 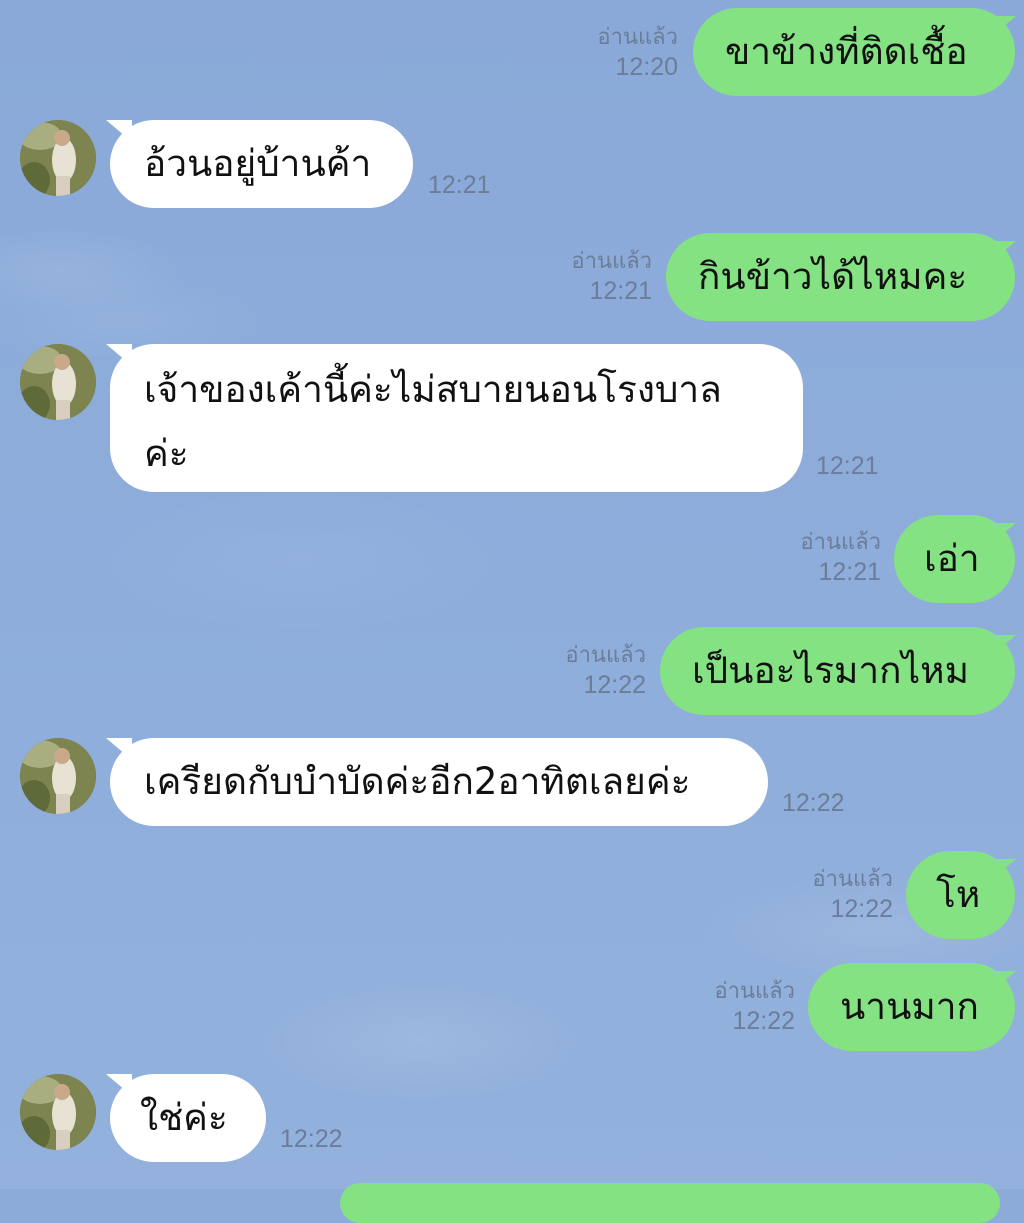 I want to click on message-text: โห, so click(x=958, y=894).